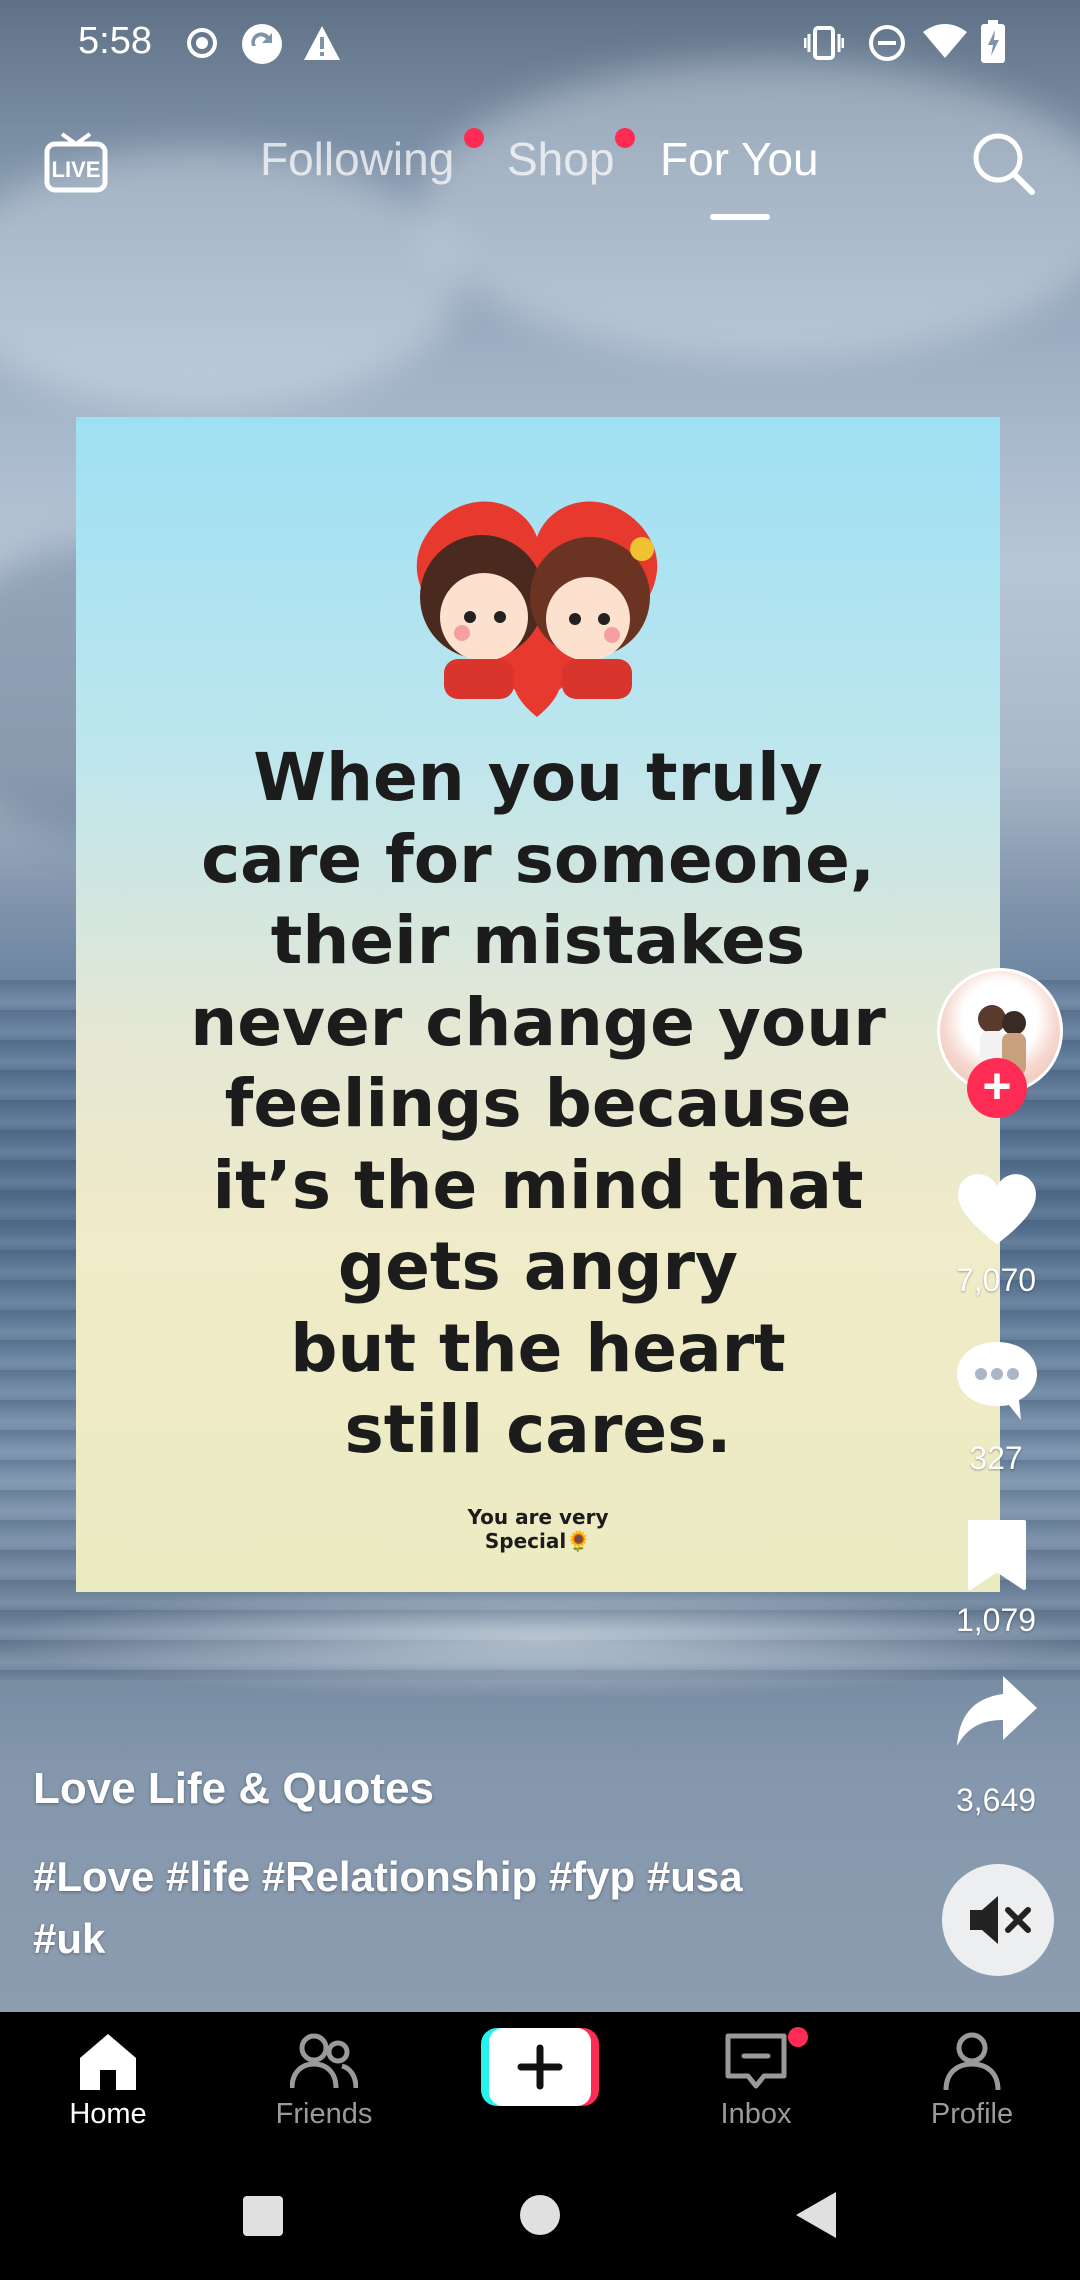  Describe the element at coordinates (540, 43) in the screenshot. I see `status-bar: 5:58` at that location.